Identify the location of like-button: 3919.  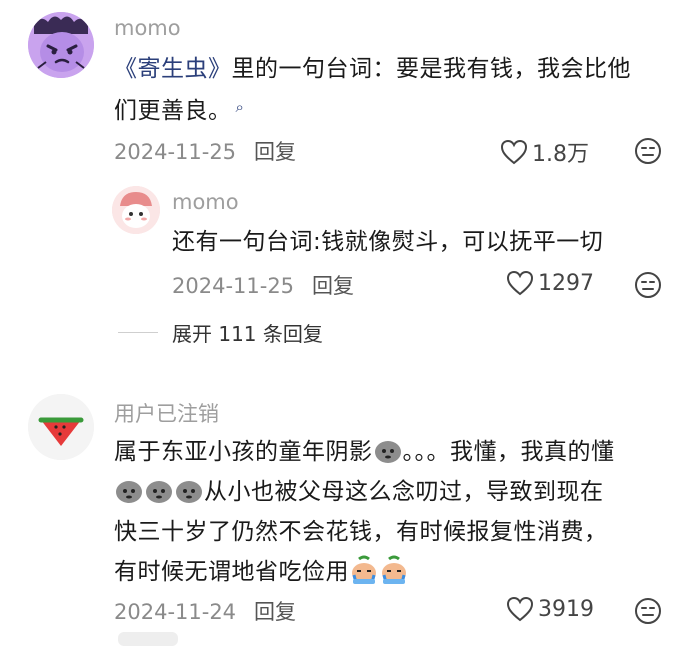
(550, 609).